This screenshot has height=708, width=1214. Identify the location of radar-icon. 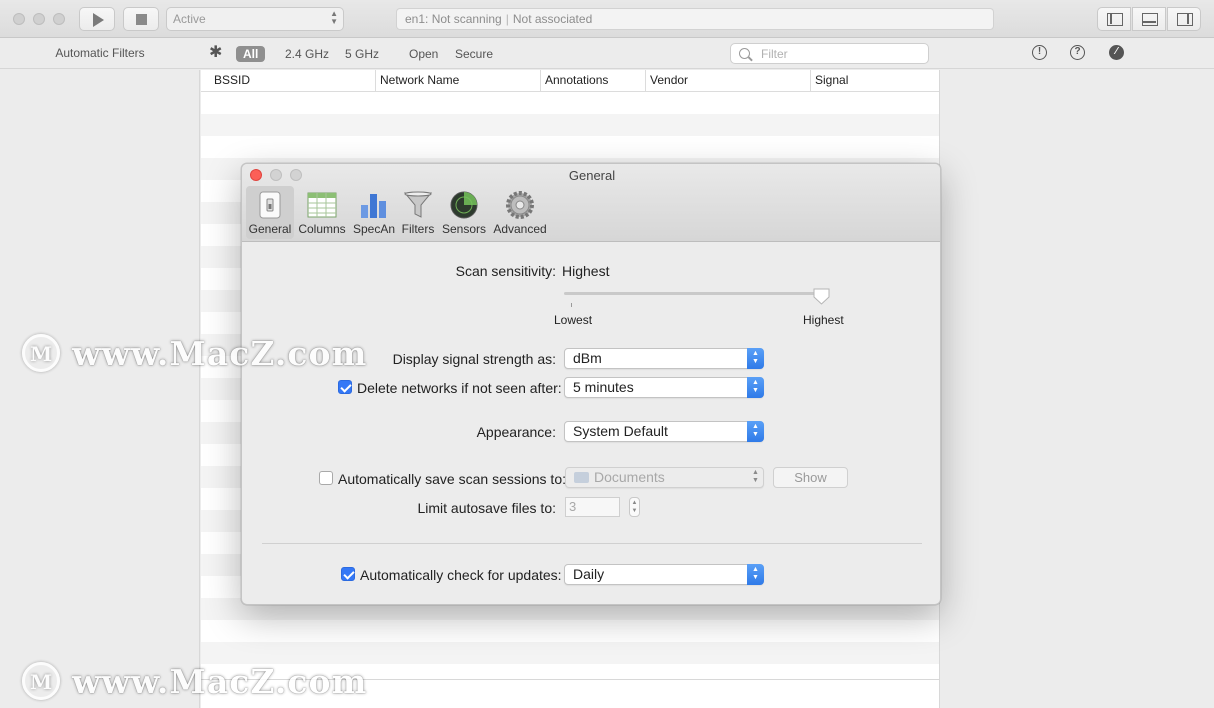
(464, 205).